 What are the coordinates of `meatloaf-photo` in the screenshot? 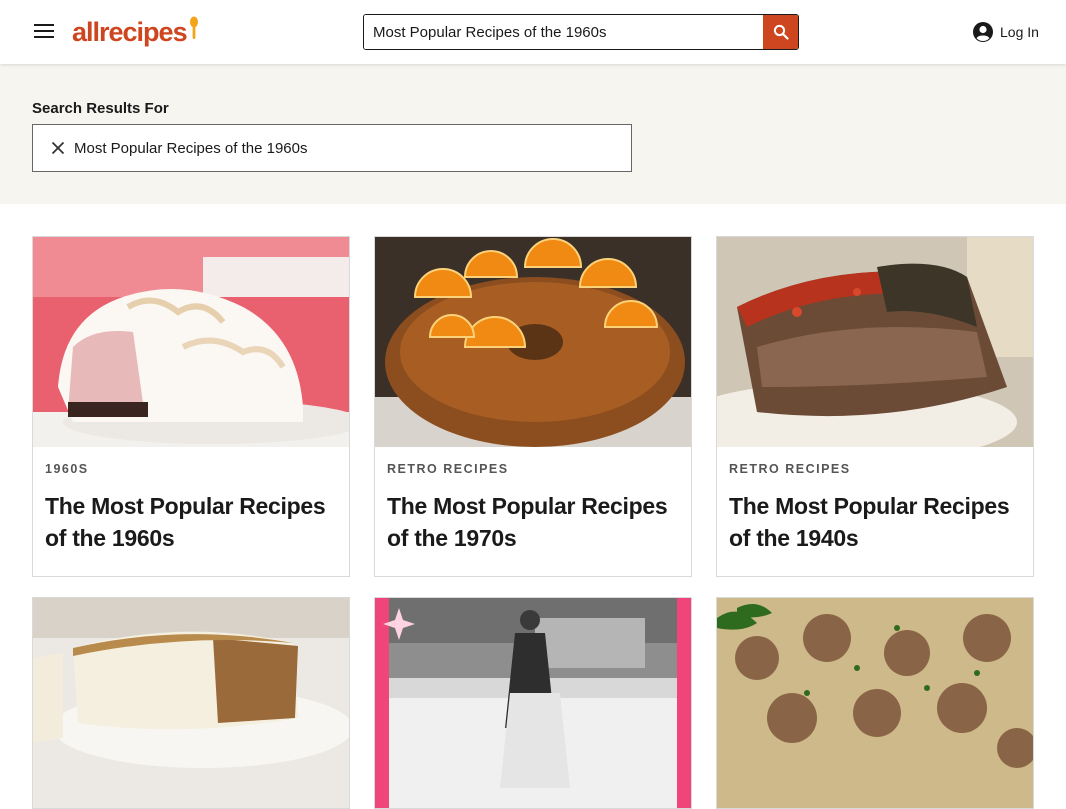 It's located at (875, 342).